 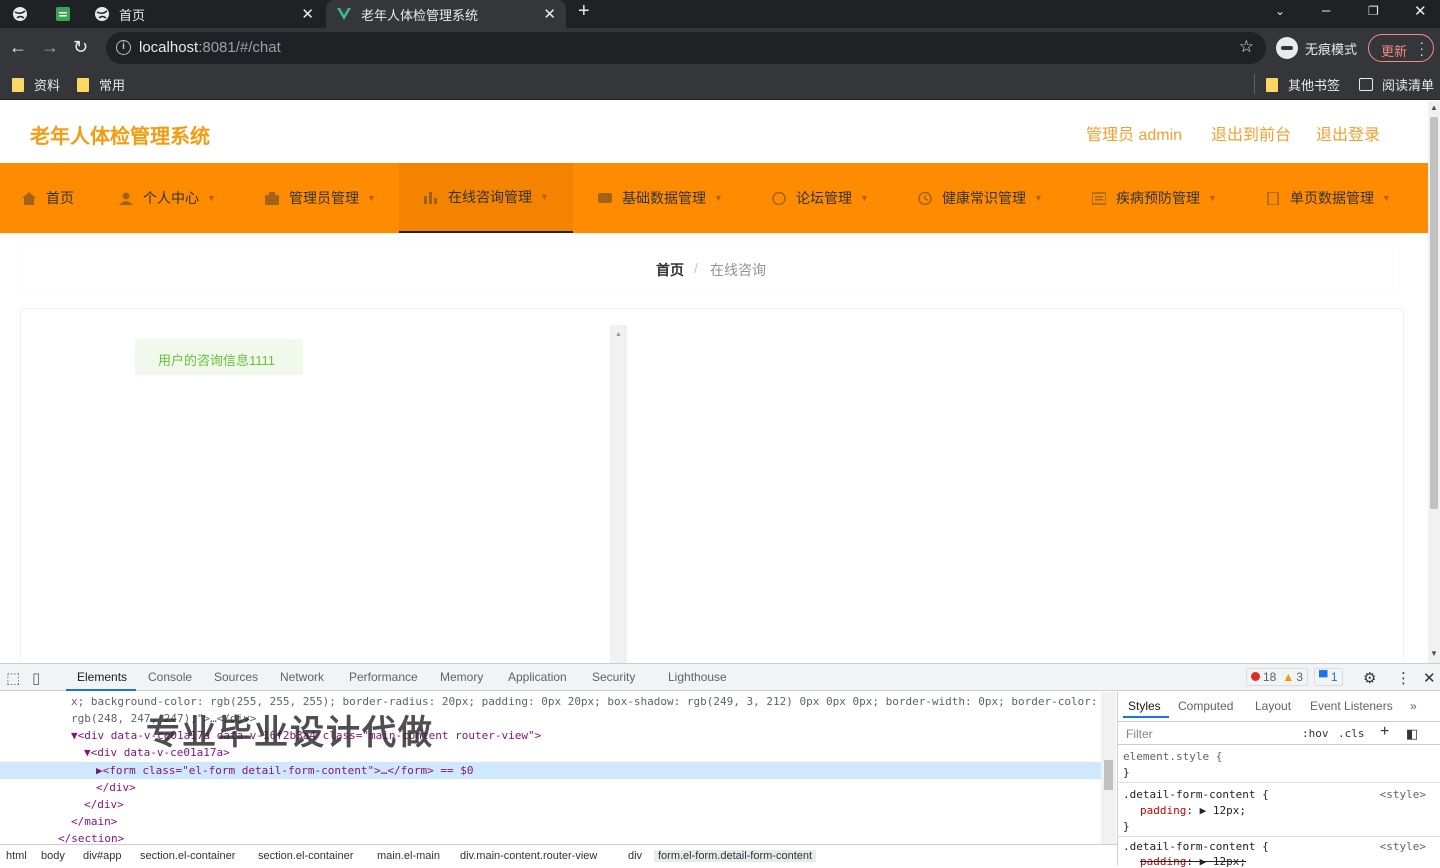 What do you see at coordinates (605, 198) in the screenshot?
I see `data-icon` at bounding box center [605, 198].